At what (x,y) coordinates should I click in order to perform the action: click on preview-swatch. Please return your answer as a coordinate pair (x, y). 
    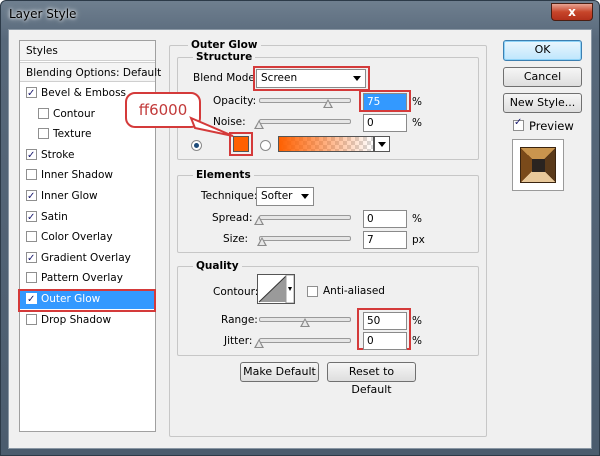
    Looking at the image, I should click on (538, 165).